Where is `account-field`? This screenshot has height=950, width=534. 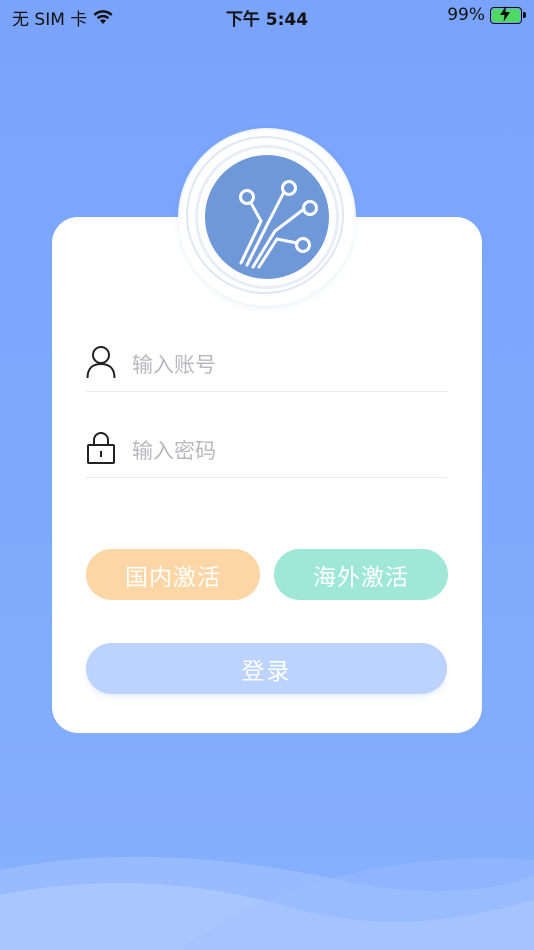 account-field is located at coordinates (266, 362).